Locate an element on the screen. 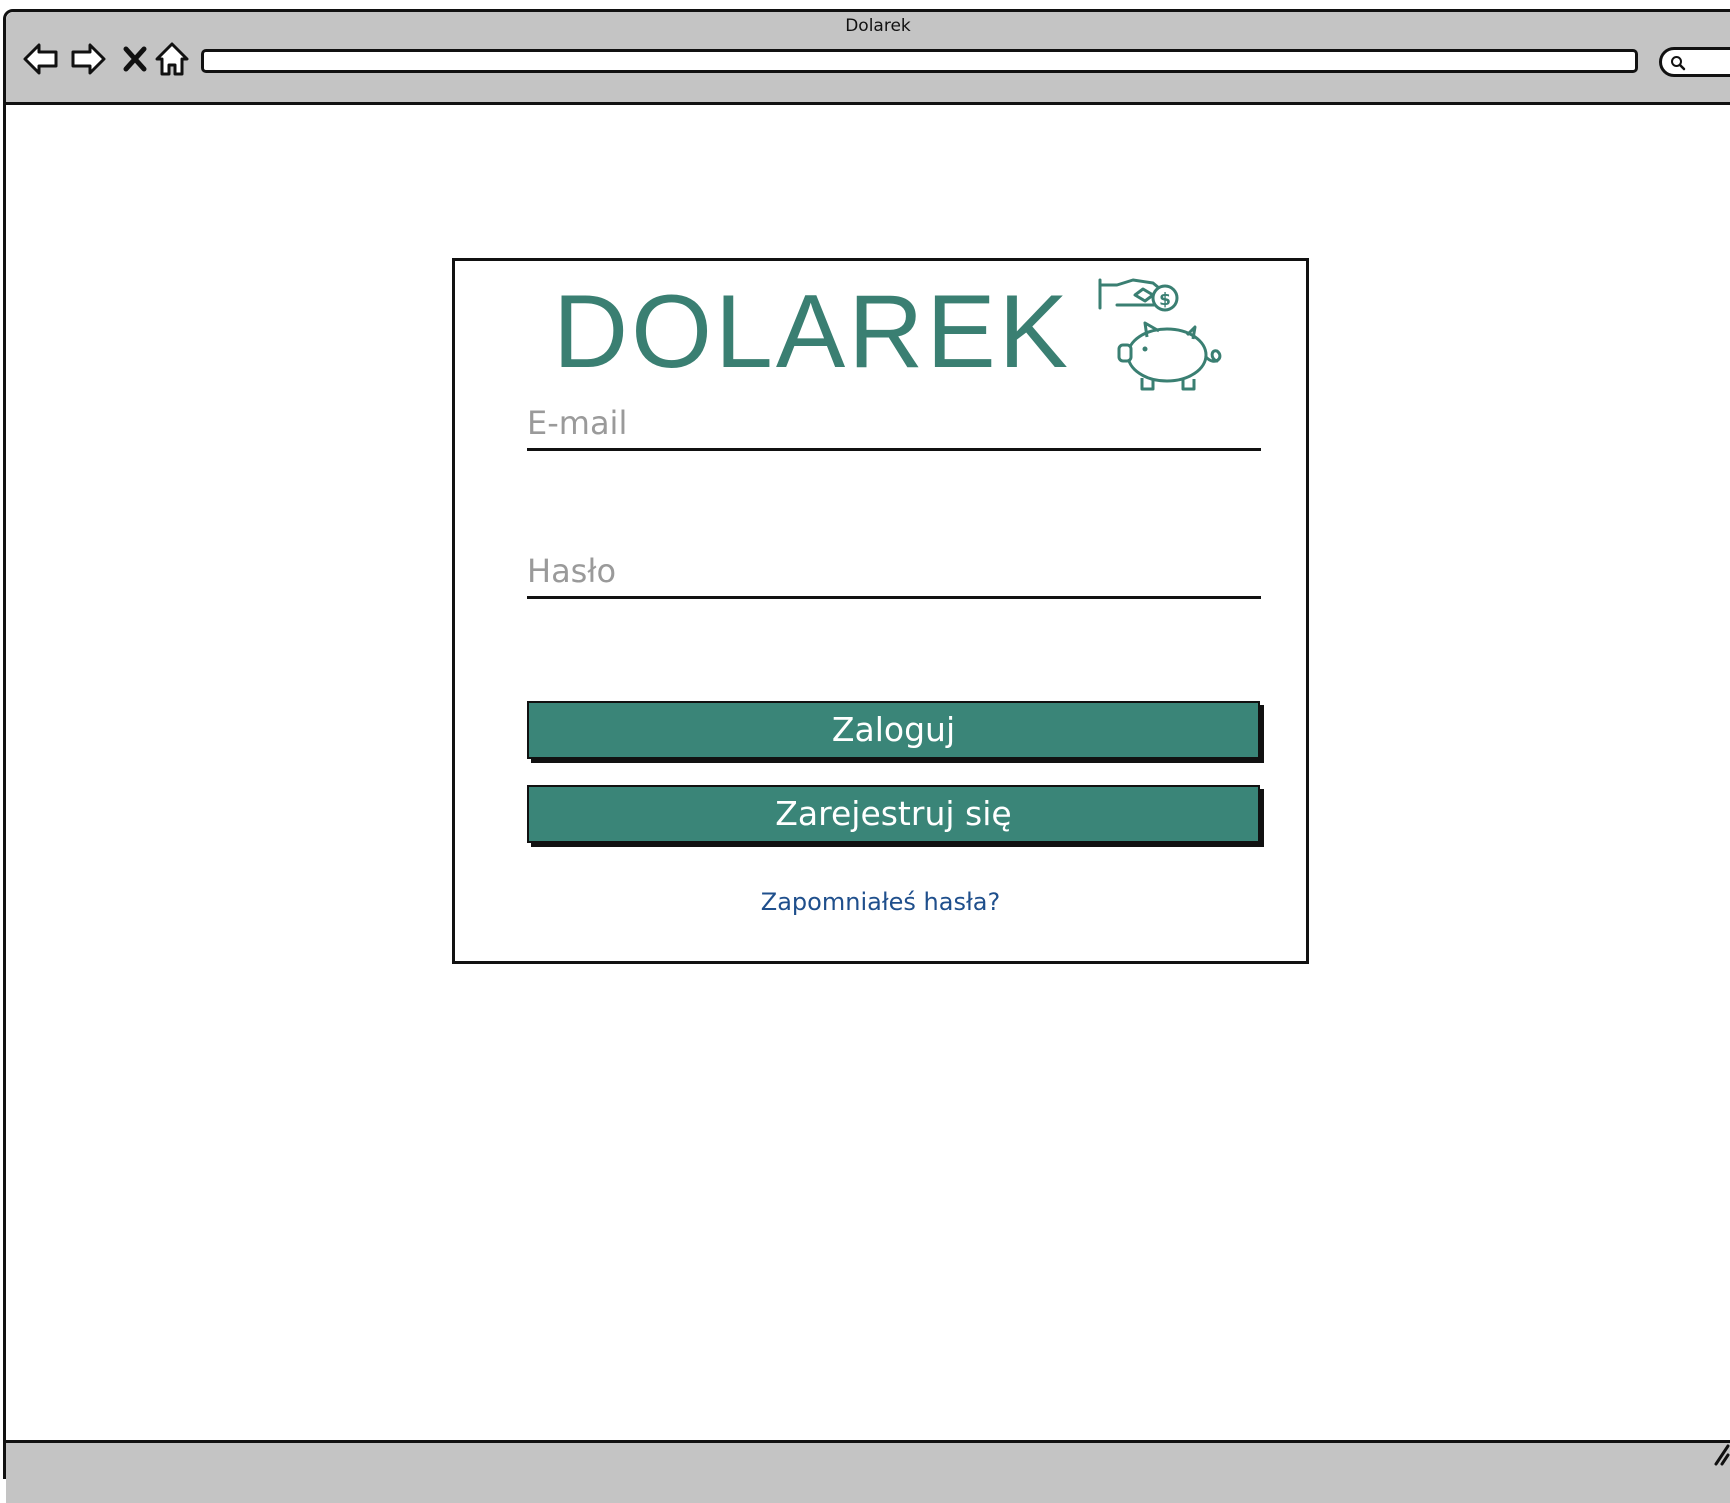  stop-icon is located at coordinates (135, 59).